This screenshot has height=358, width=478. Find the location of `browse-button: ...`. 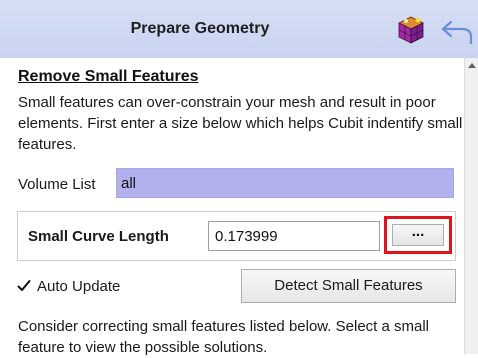

browse-button: ... is located at coordinates (418, 235).